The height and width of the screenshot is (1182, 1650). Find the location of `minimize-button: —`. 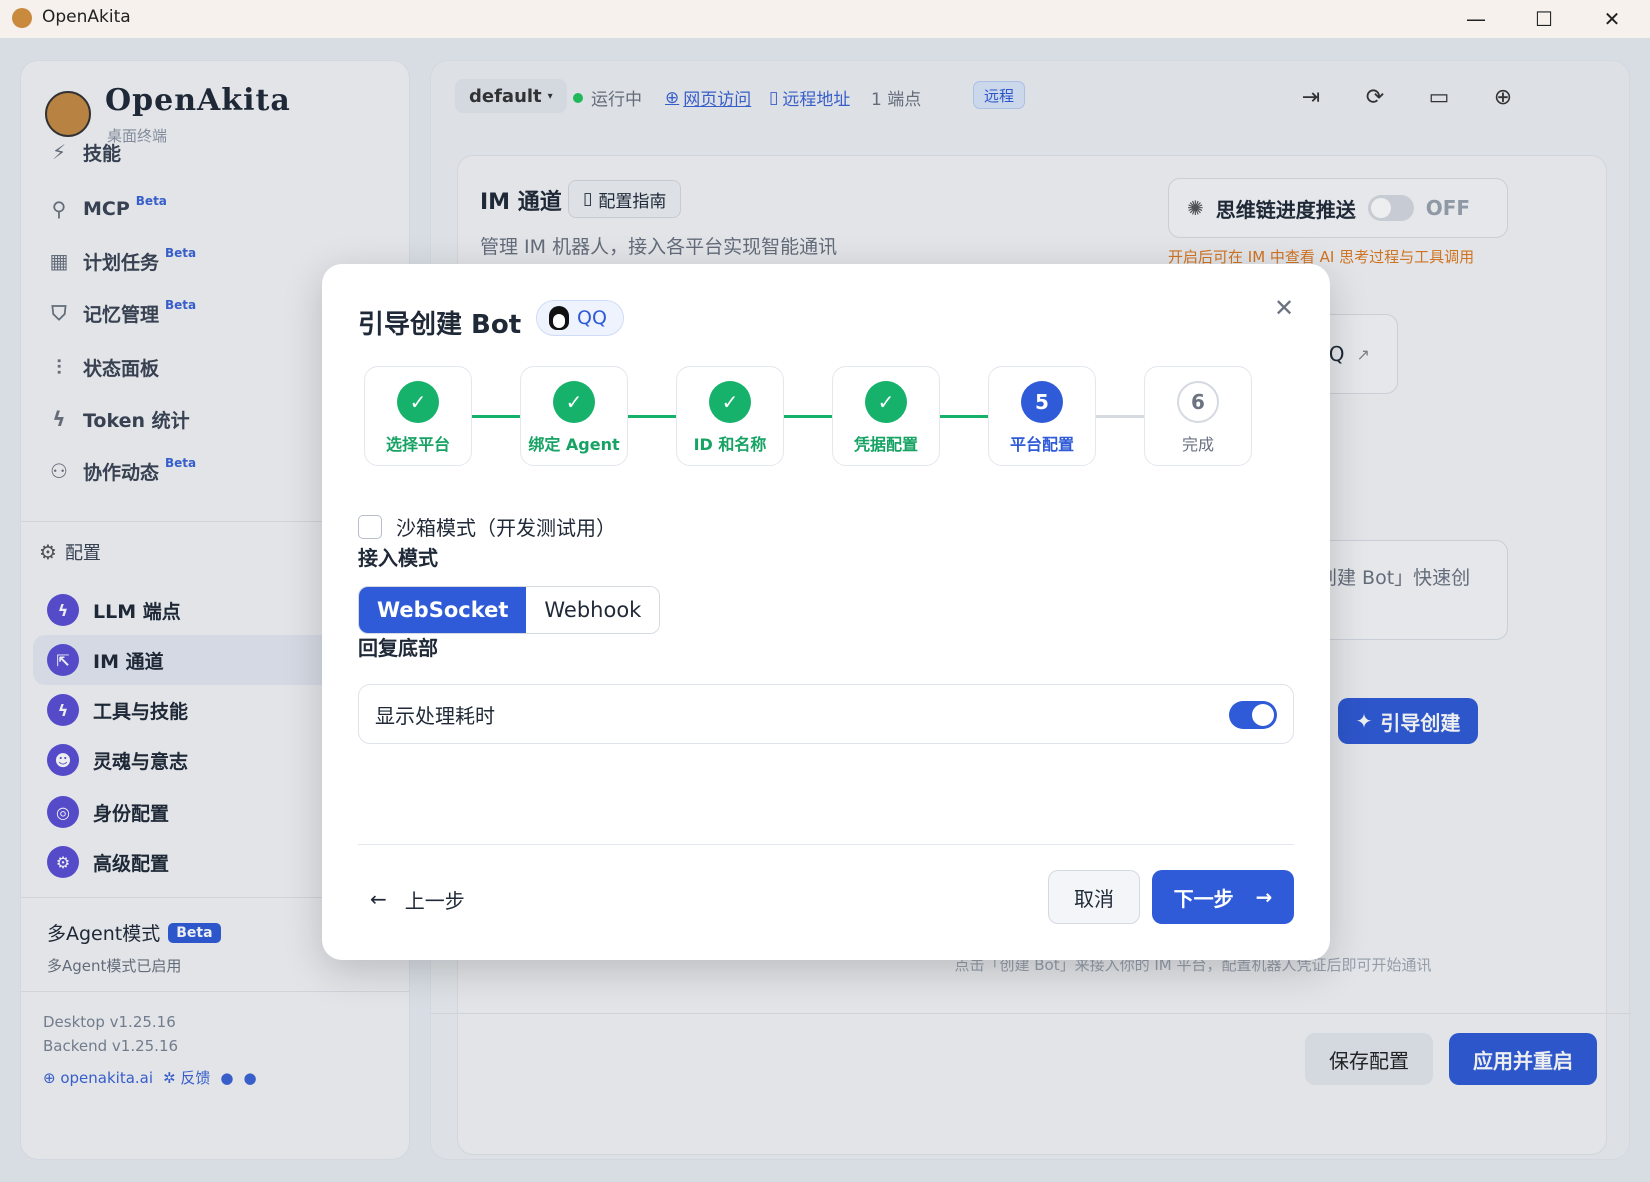

minimize-button: — is located at coordinates (1476, 19).